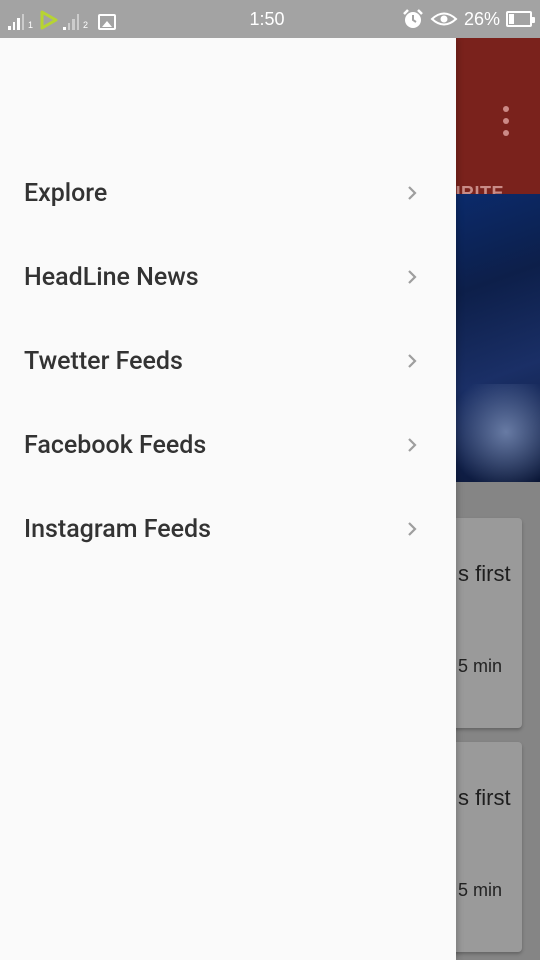 Image resolution: width=540 pixels, height=960 pixels. I want to click on battery-percent: 26%, so click(481, 18).